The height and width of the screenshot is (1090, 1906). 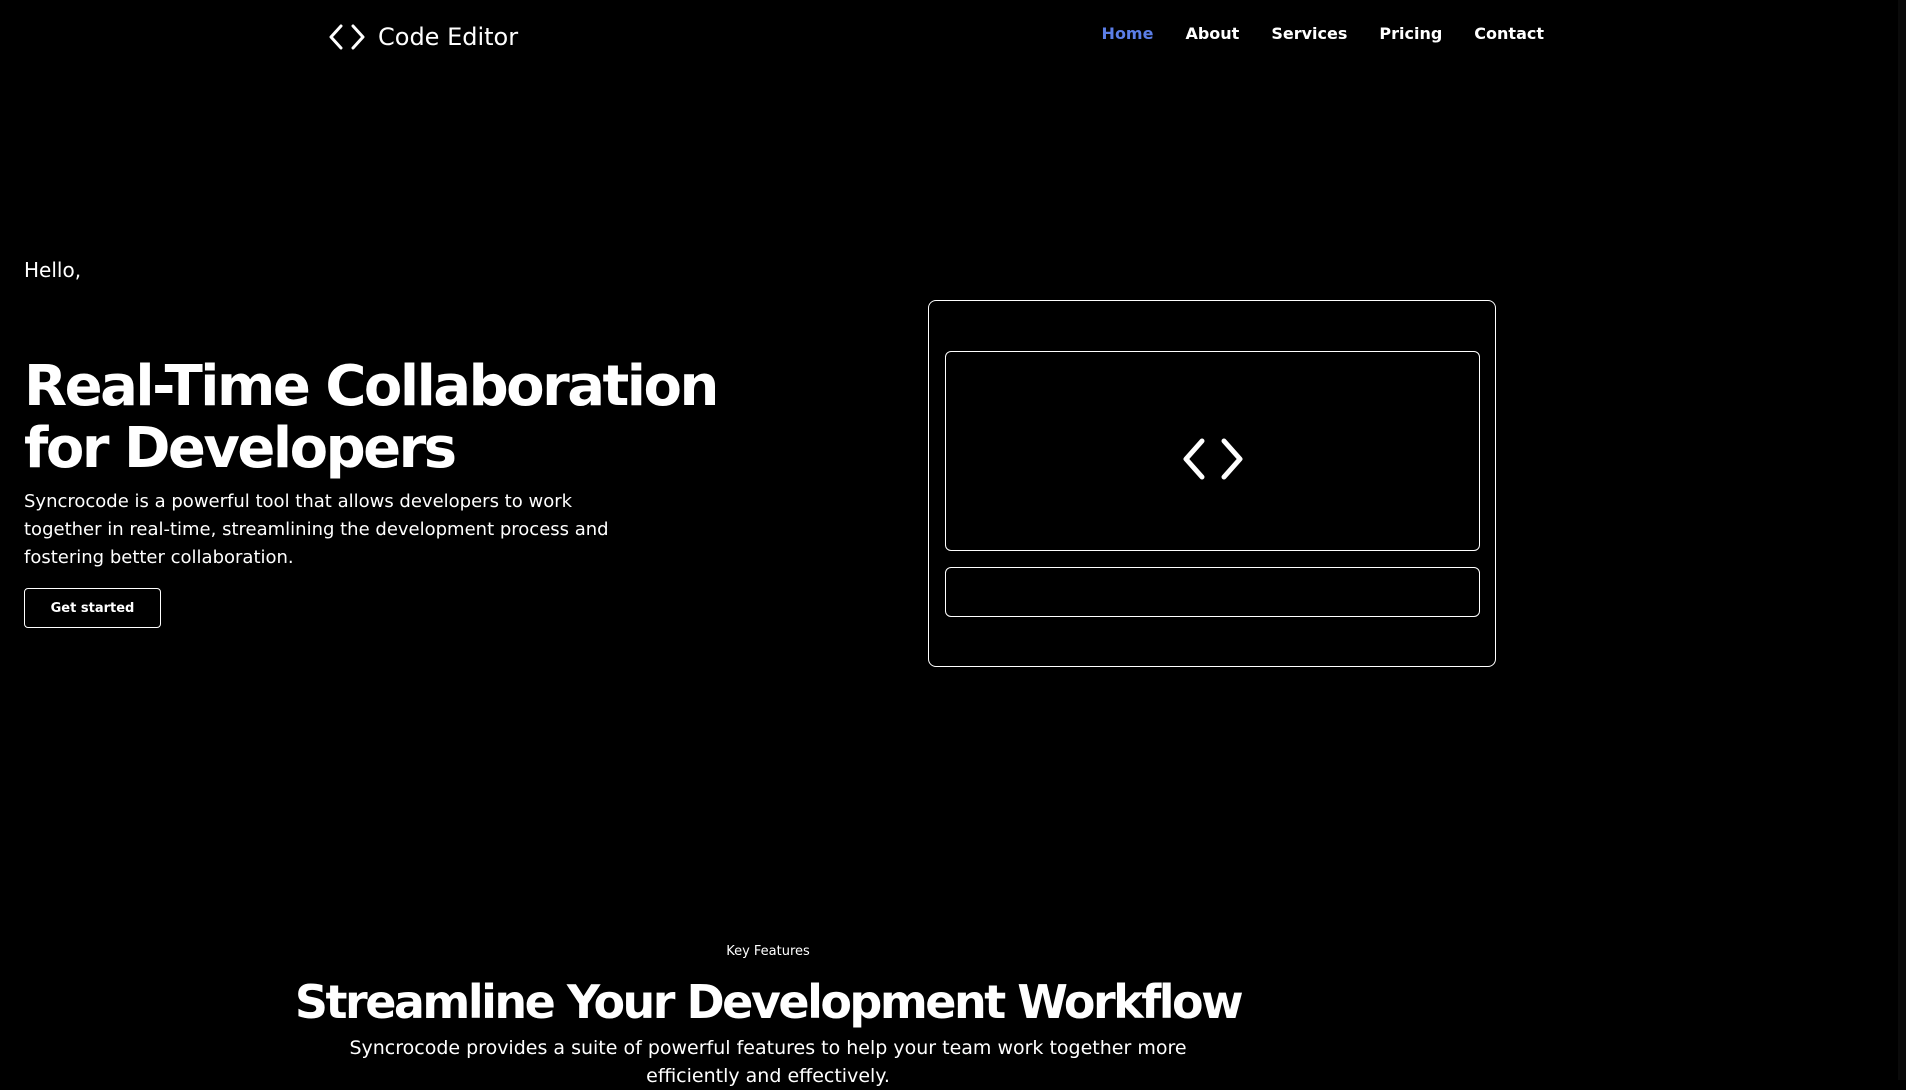 I want to click on features-title: Streamline Your Development Workflow, so click(x=769, y=1002).